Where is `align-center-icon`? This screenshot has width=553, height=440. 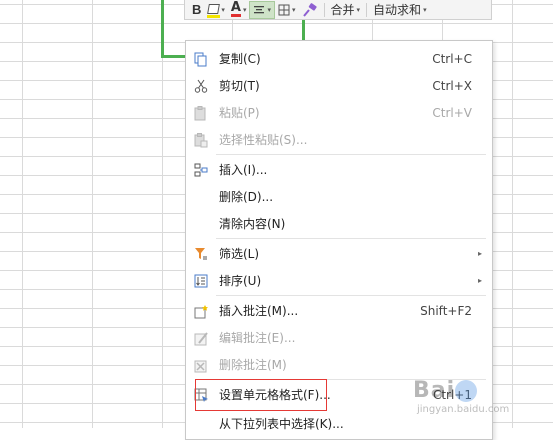
align-center-icon is located at coordinates (259, 9).